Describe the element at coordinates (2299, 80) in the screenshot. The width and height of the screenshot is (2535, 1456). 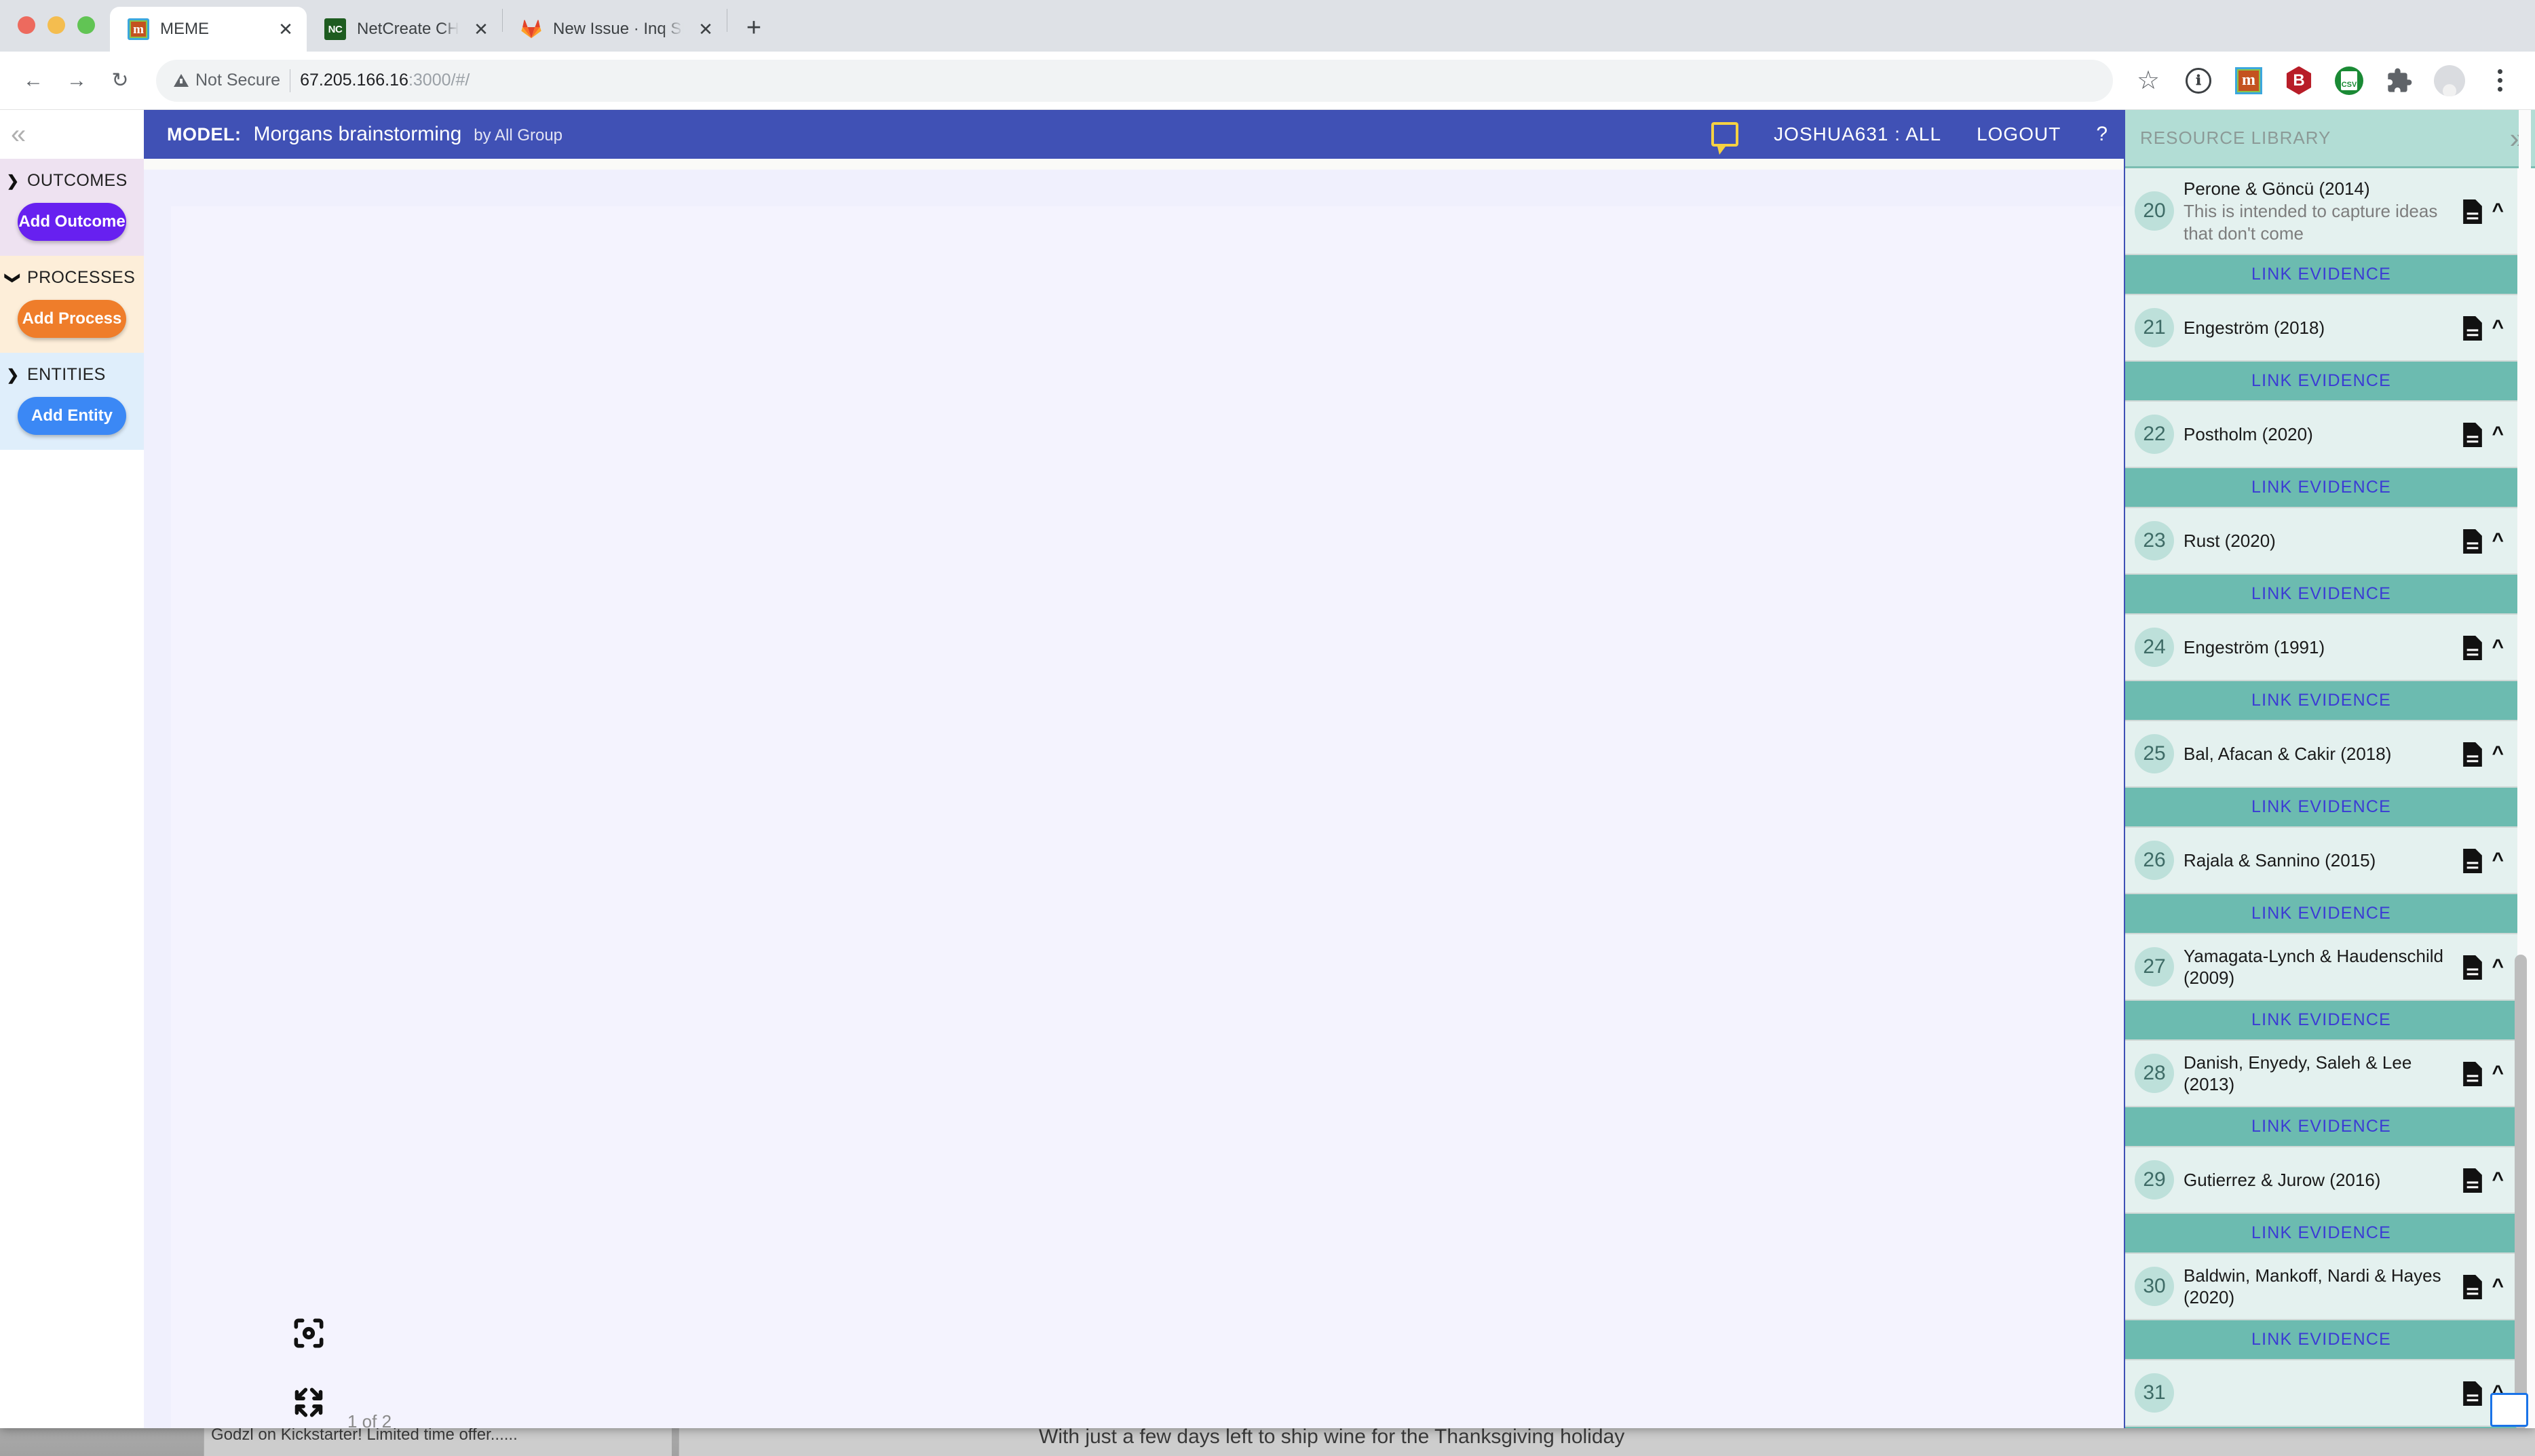
I see `bitwarden-extension-icon: B` at that location.